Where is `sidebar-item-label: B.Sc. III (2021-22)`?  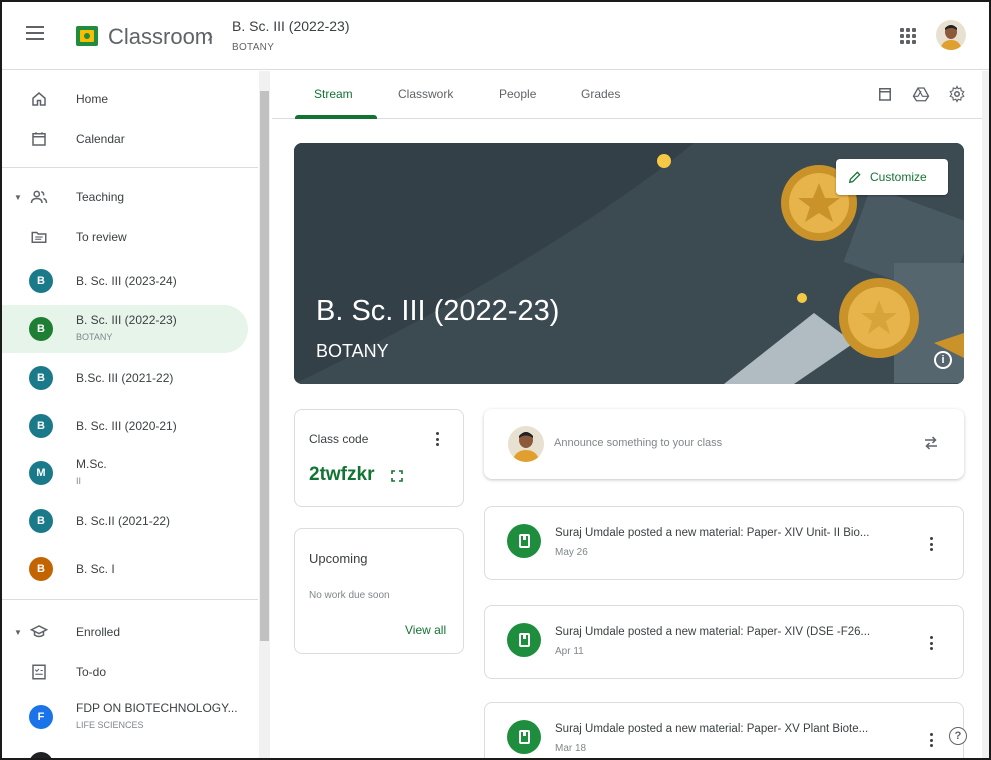 sidebar-item-label: B.Sc. III (2021-22) is located at coordinates (125, 378).